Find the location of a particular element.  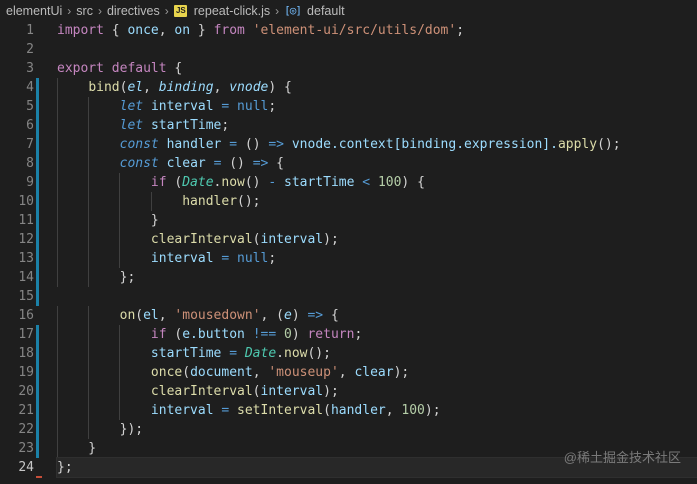

code-token: = is located at coordinates (233, 353).